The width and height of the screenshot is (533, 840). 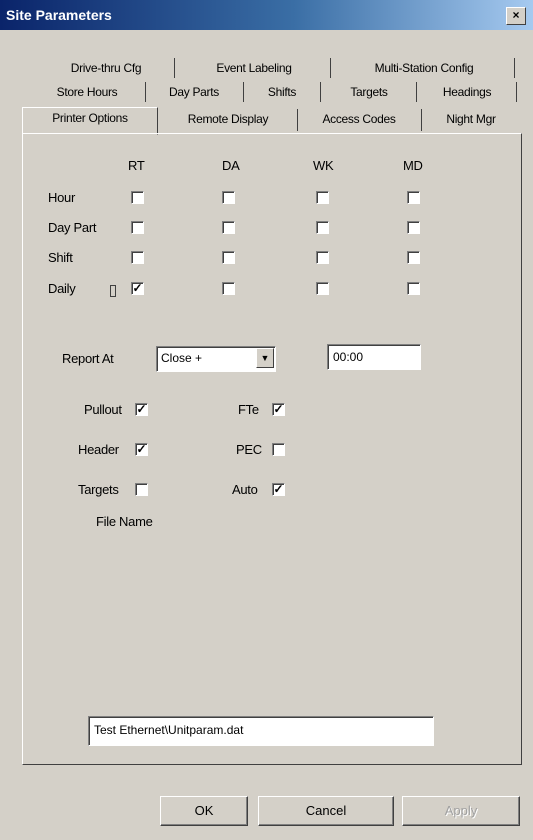 I want to click on checkbox-hour-da, so click(x=228, y=197).